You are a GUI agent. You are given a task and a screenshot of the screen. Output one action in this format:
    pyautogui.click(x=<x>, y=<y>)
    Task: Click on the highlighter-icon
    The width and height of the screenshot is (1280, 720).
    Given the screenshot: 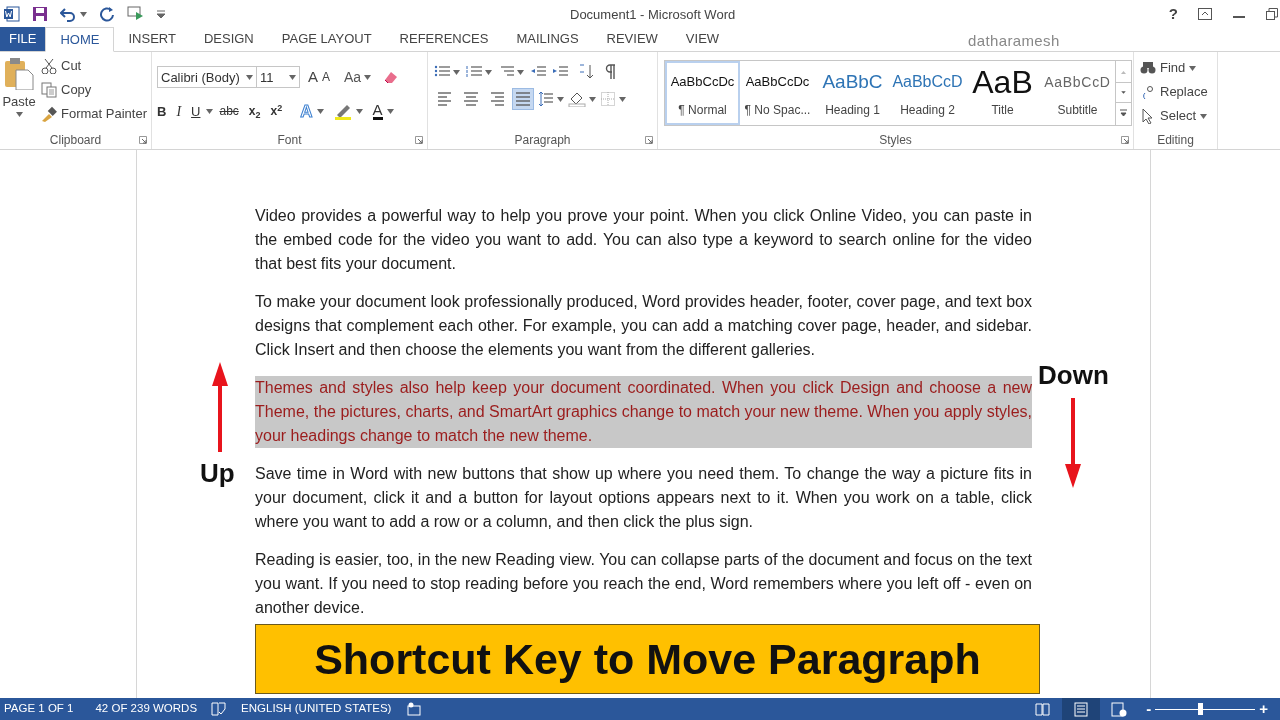 What is the action you would take?
    pyautogui.click(x=342, y=111)
    